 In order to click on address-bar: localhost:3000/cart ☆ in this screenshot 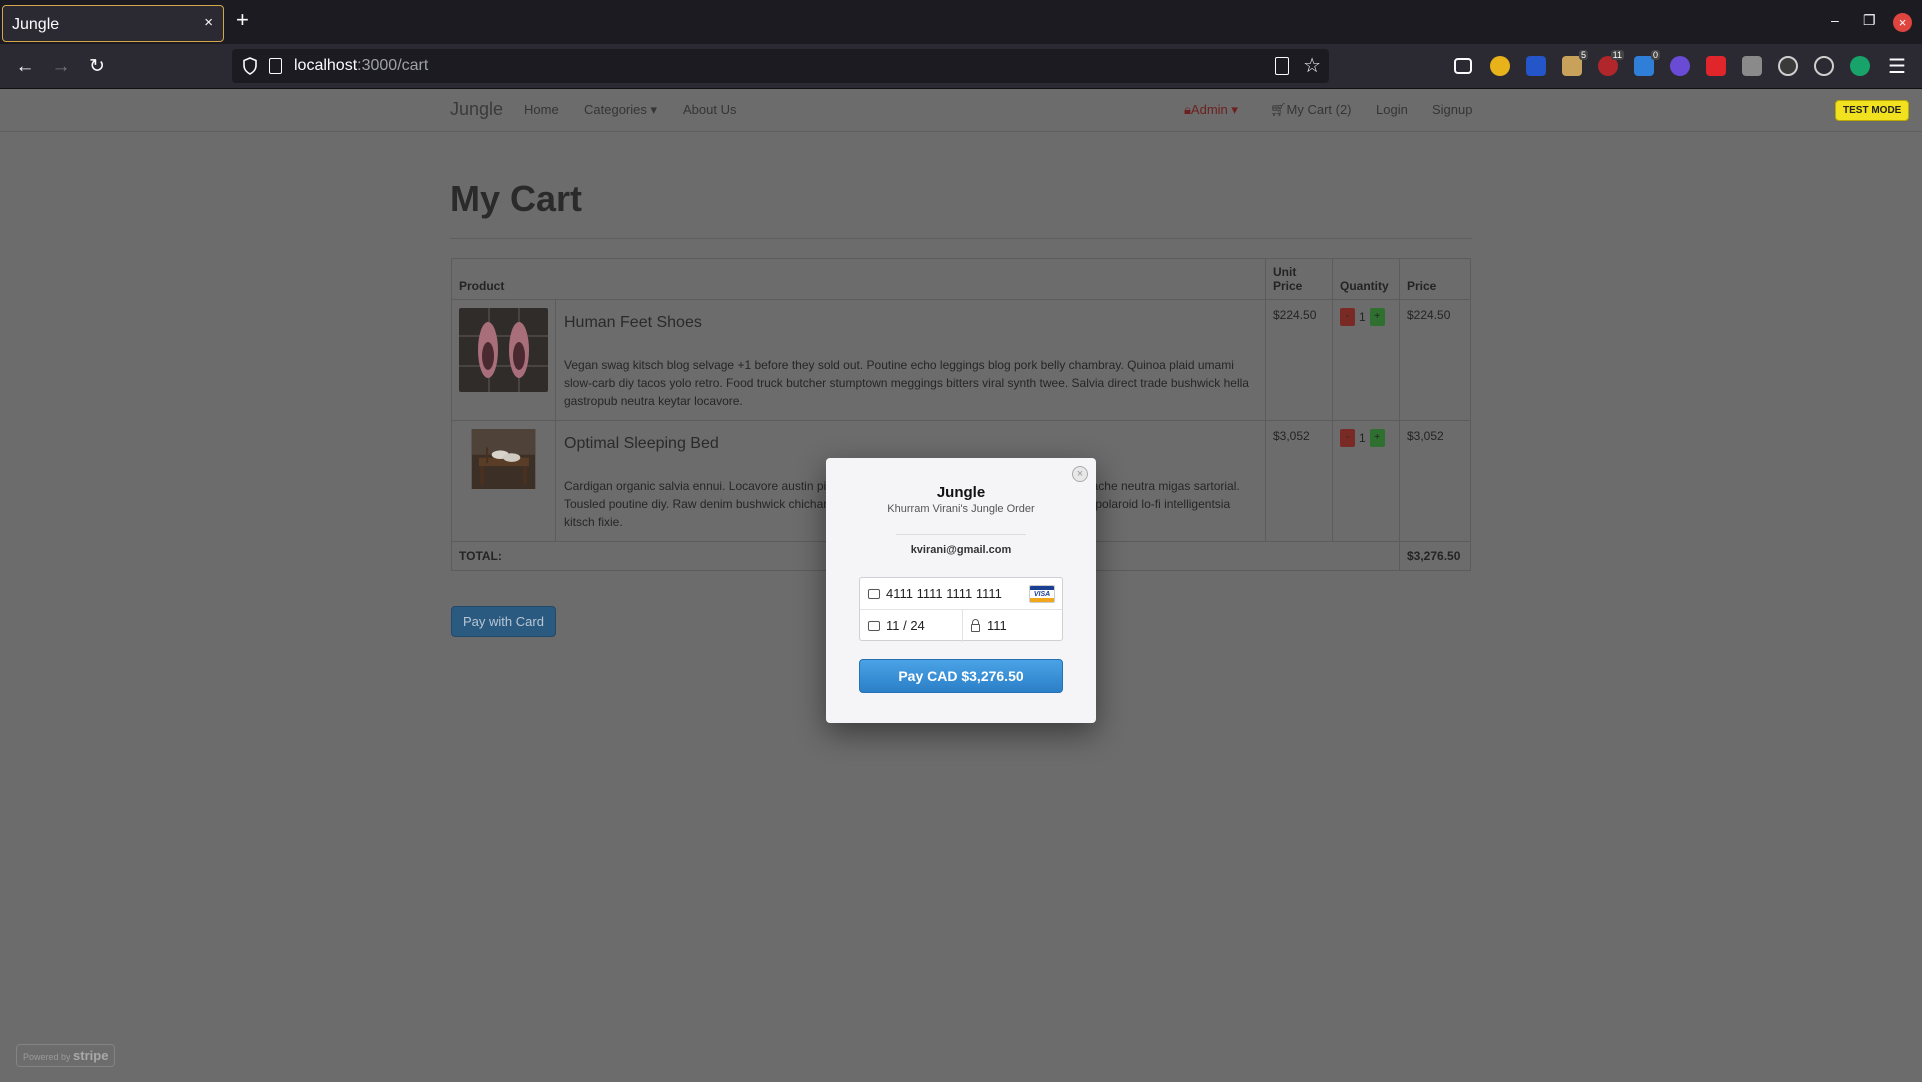, I will do `click(780, 66)`.